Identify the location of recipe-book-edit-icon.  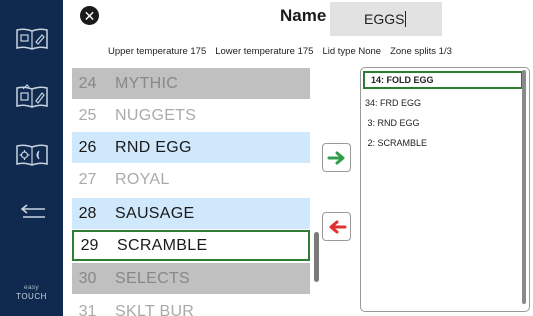
(31, 97).